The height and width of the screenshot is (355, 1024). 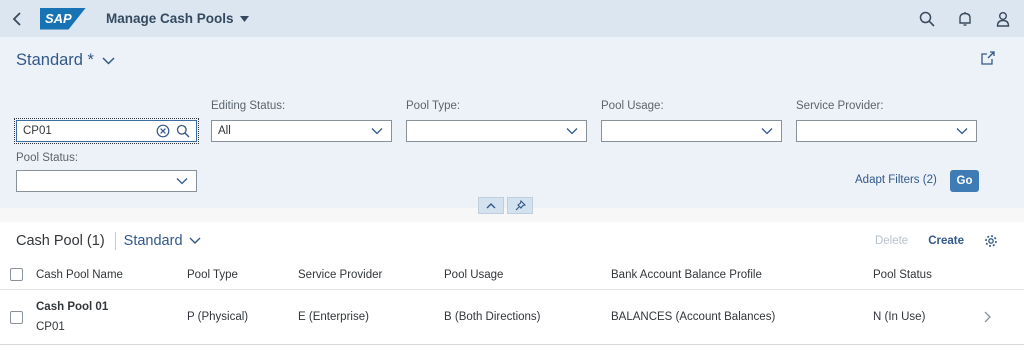 What do you see at coordinates (115, 241) in the screenshot?
I see `toolbar-separator` at bounding box center [115, 241].